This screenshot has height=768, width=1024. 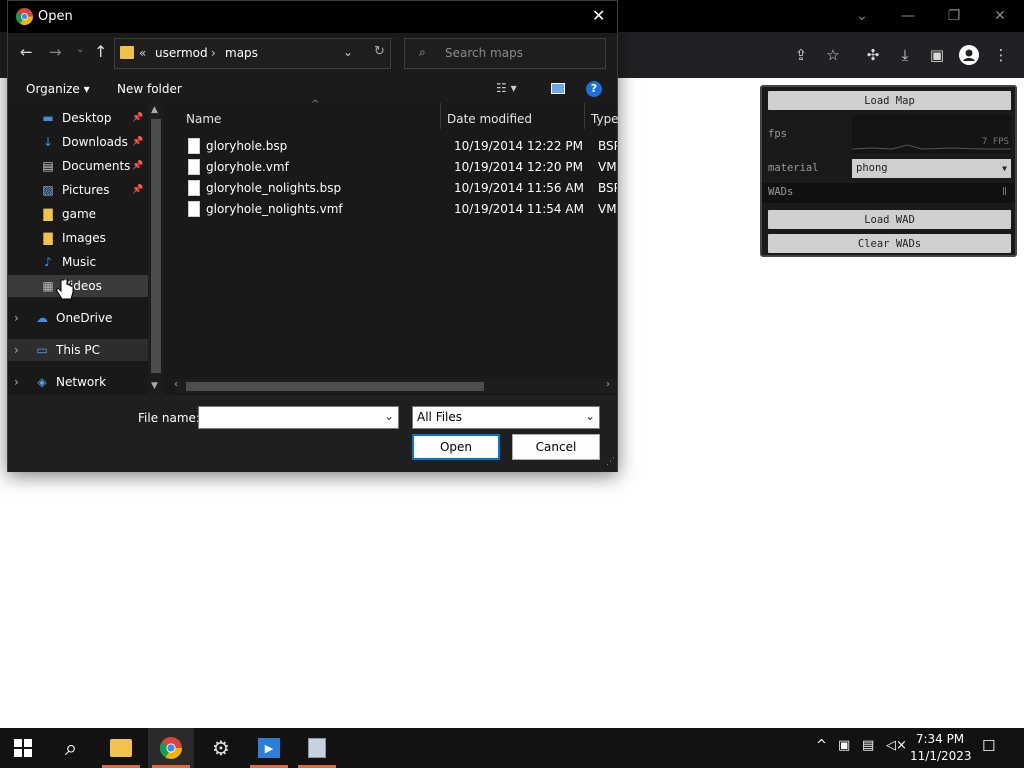 I want to click on tray-chevron-icon: ^, so click(x=821, y=745).